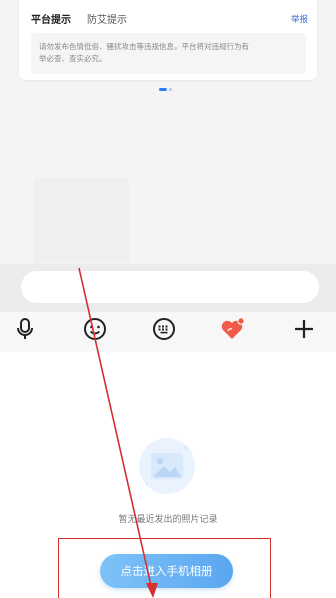 The image size is (336, 598). What do you see at coordinates (107, 18) in the screenshot?
I see `tab-aids-tips: 防艾提示` at bounding box center [107, 18].